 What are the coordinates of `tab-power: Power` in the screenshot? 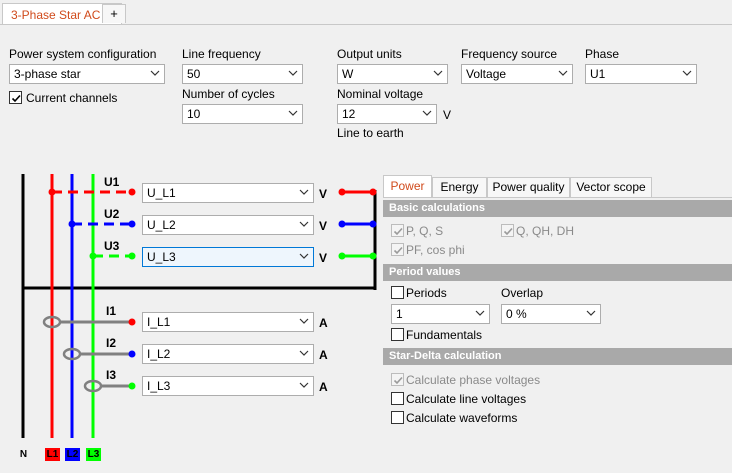 It's located at (407, 186).